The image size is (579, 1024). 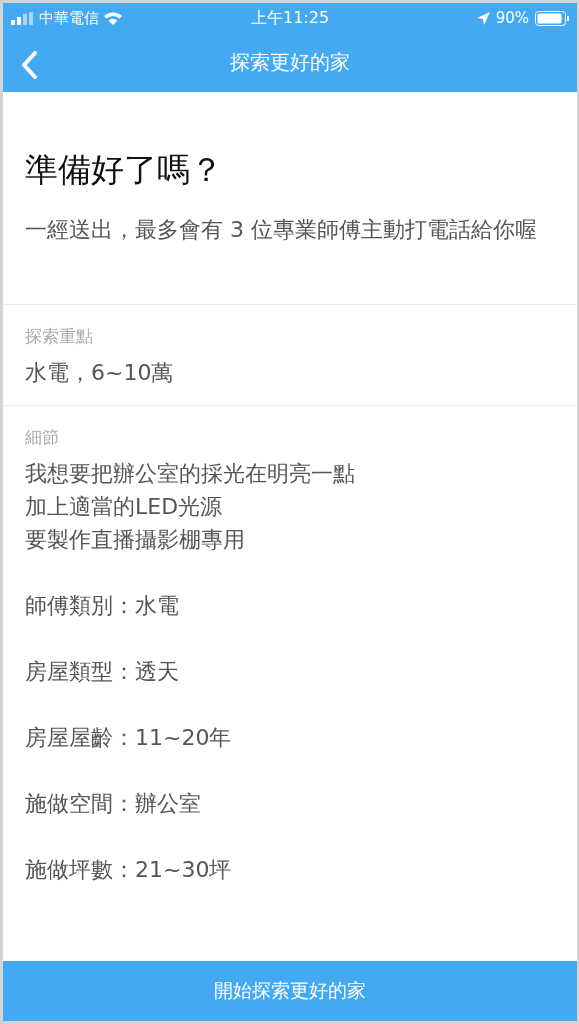 I want to click on page-title: 探索更好的家, so click(x=290, y=62).